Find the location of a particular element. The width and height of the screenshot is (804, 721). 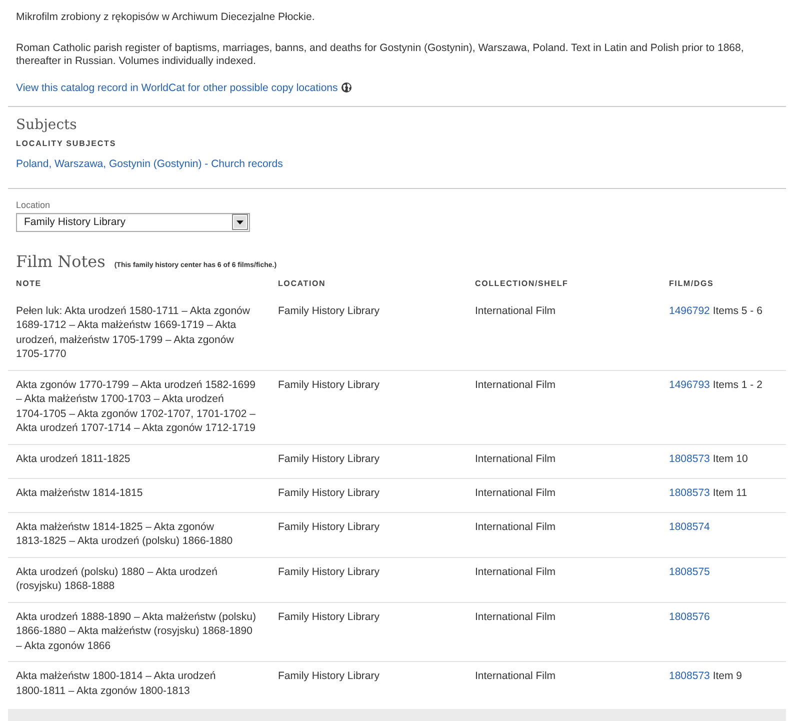

film-number-link: 1808576 is located at coordinates (689, 616).